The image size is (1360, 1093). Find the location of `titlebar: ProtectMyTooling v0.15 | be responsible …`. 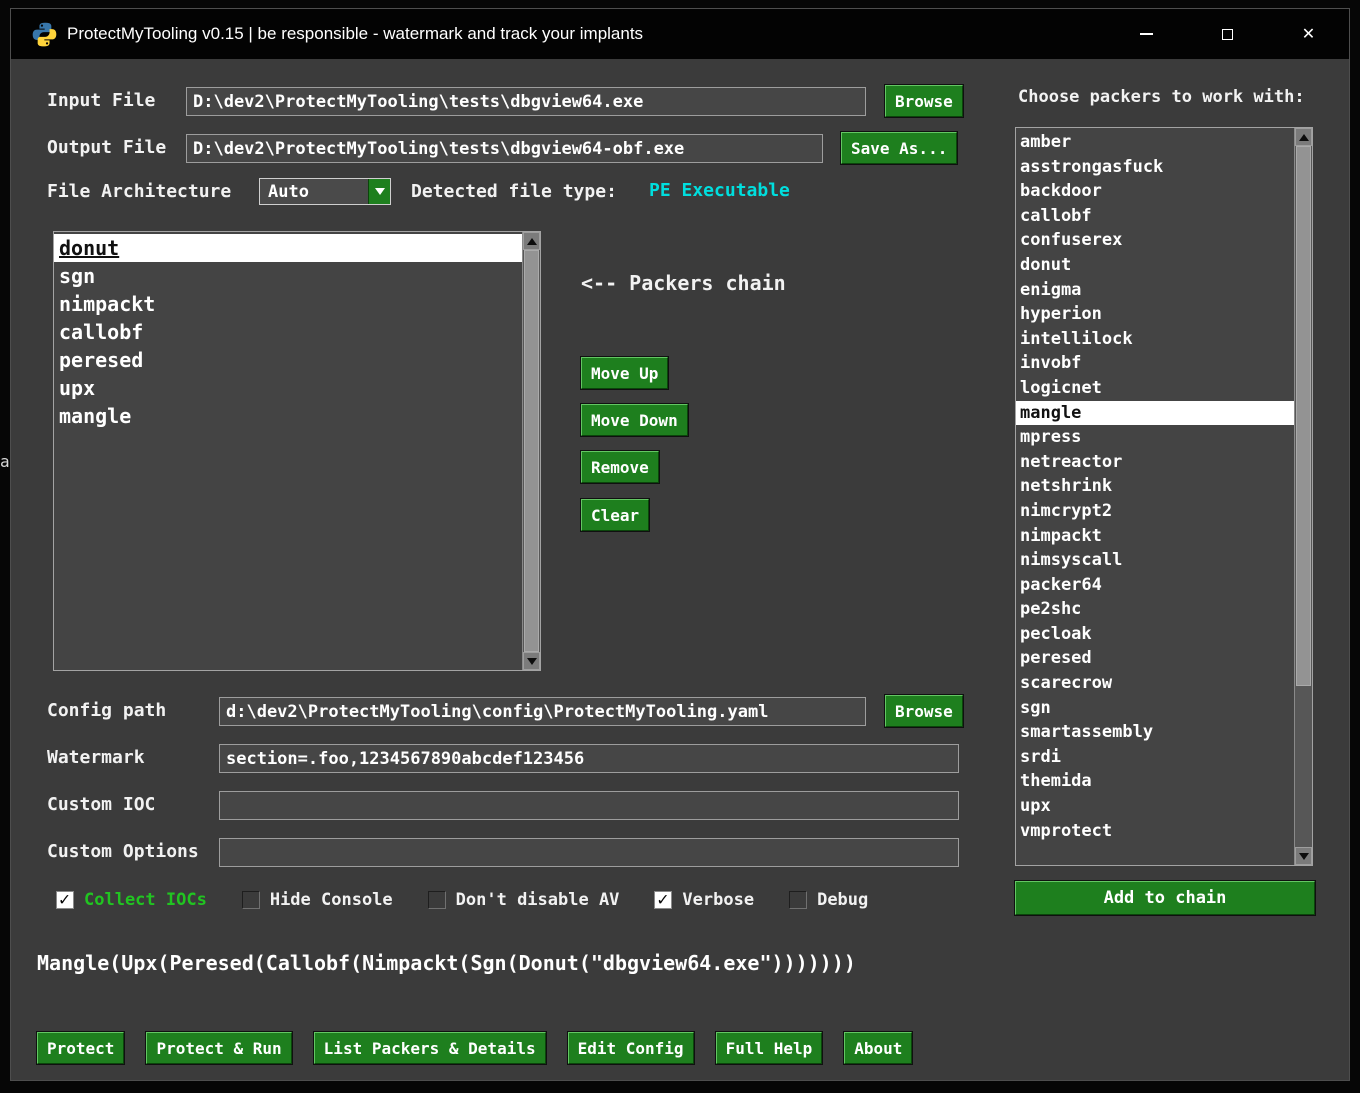

titlebar: ProtectMyTooling v0.15 | be responsible … is located at coordinates (680, 34).